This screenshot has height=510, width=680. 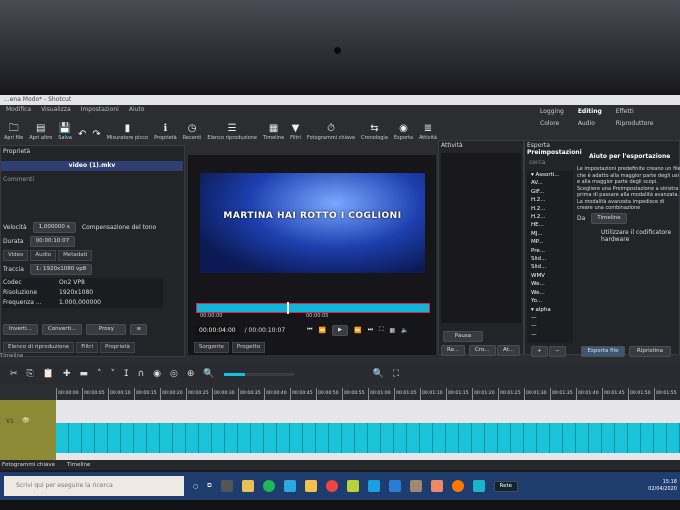 I want to click on tab-timeline: Timeline, so click(x=78, y=465).